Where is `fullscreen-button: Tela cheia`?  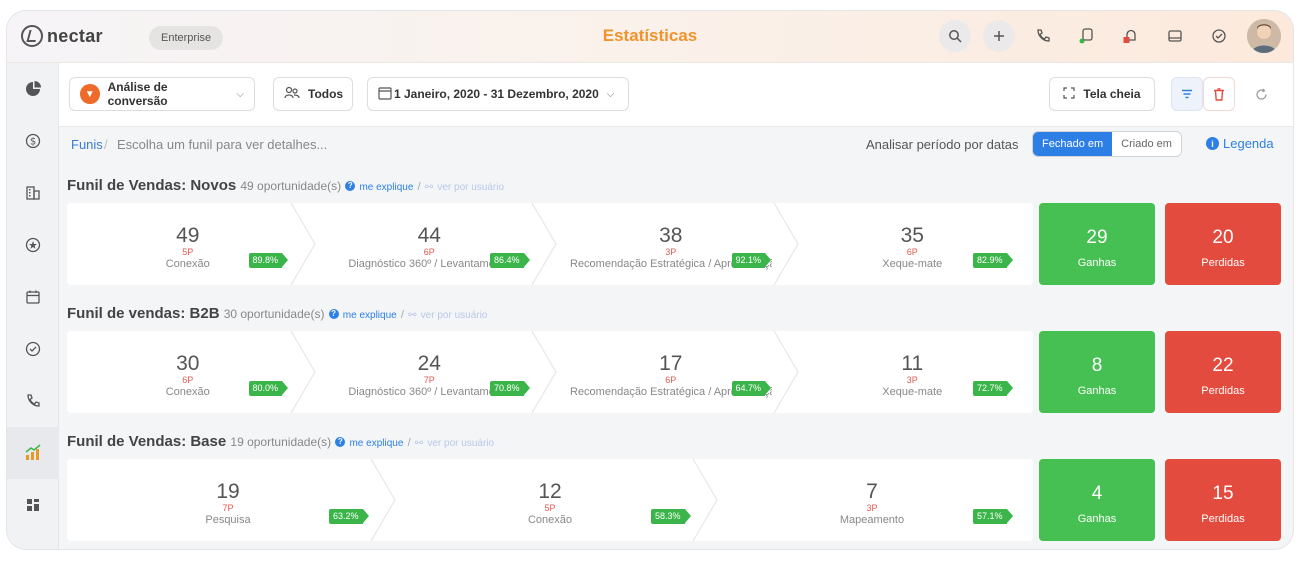
fullscreen-button: Tela cheia is located at coordinates (1102, 94).